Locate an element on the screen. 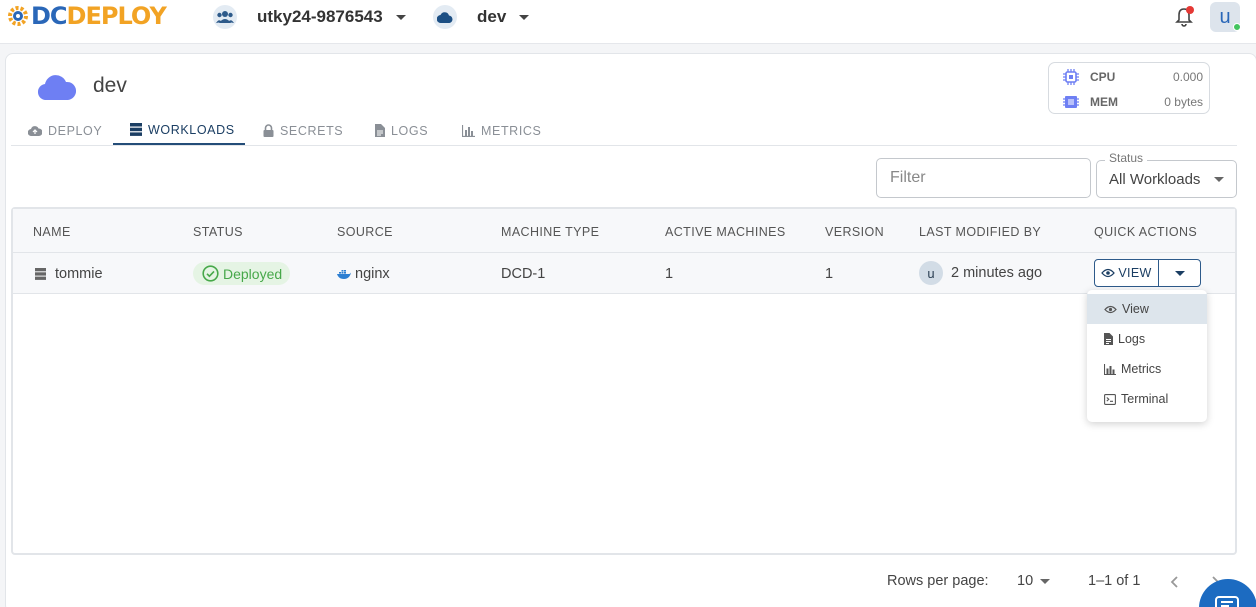 The image size is (1256, 607). column-header-version: VERSION is located at coordinates (855, 232).